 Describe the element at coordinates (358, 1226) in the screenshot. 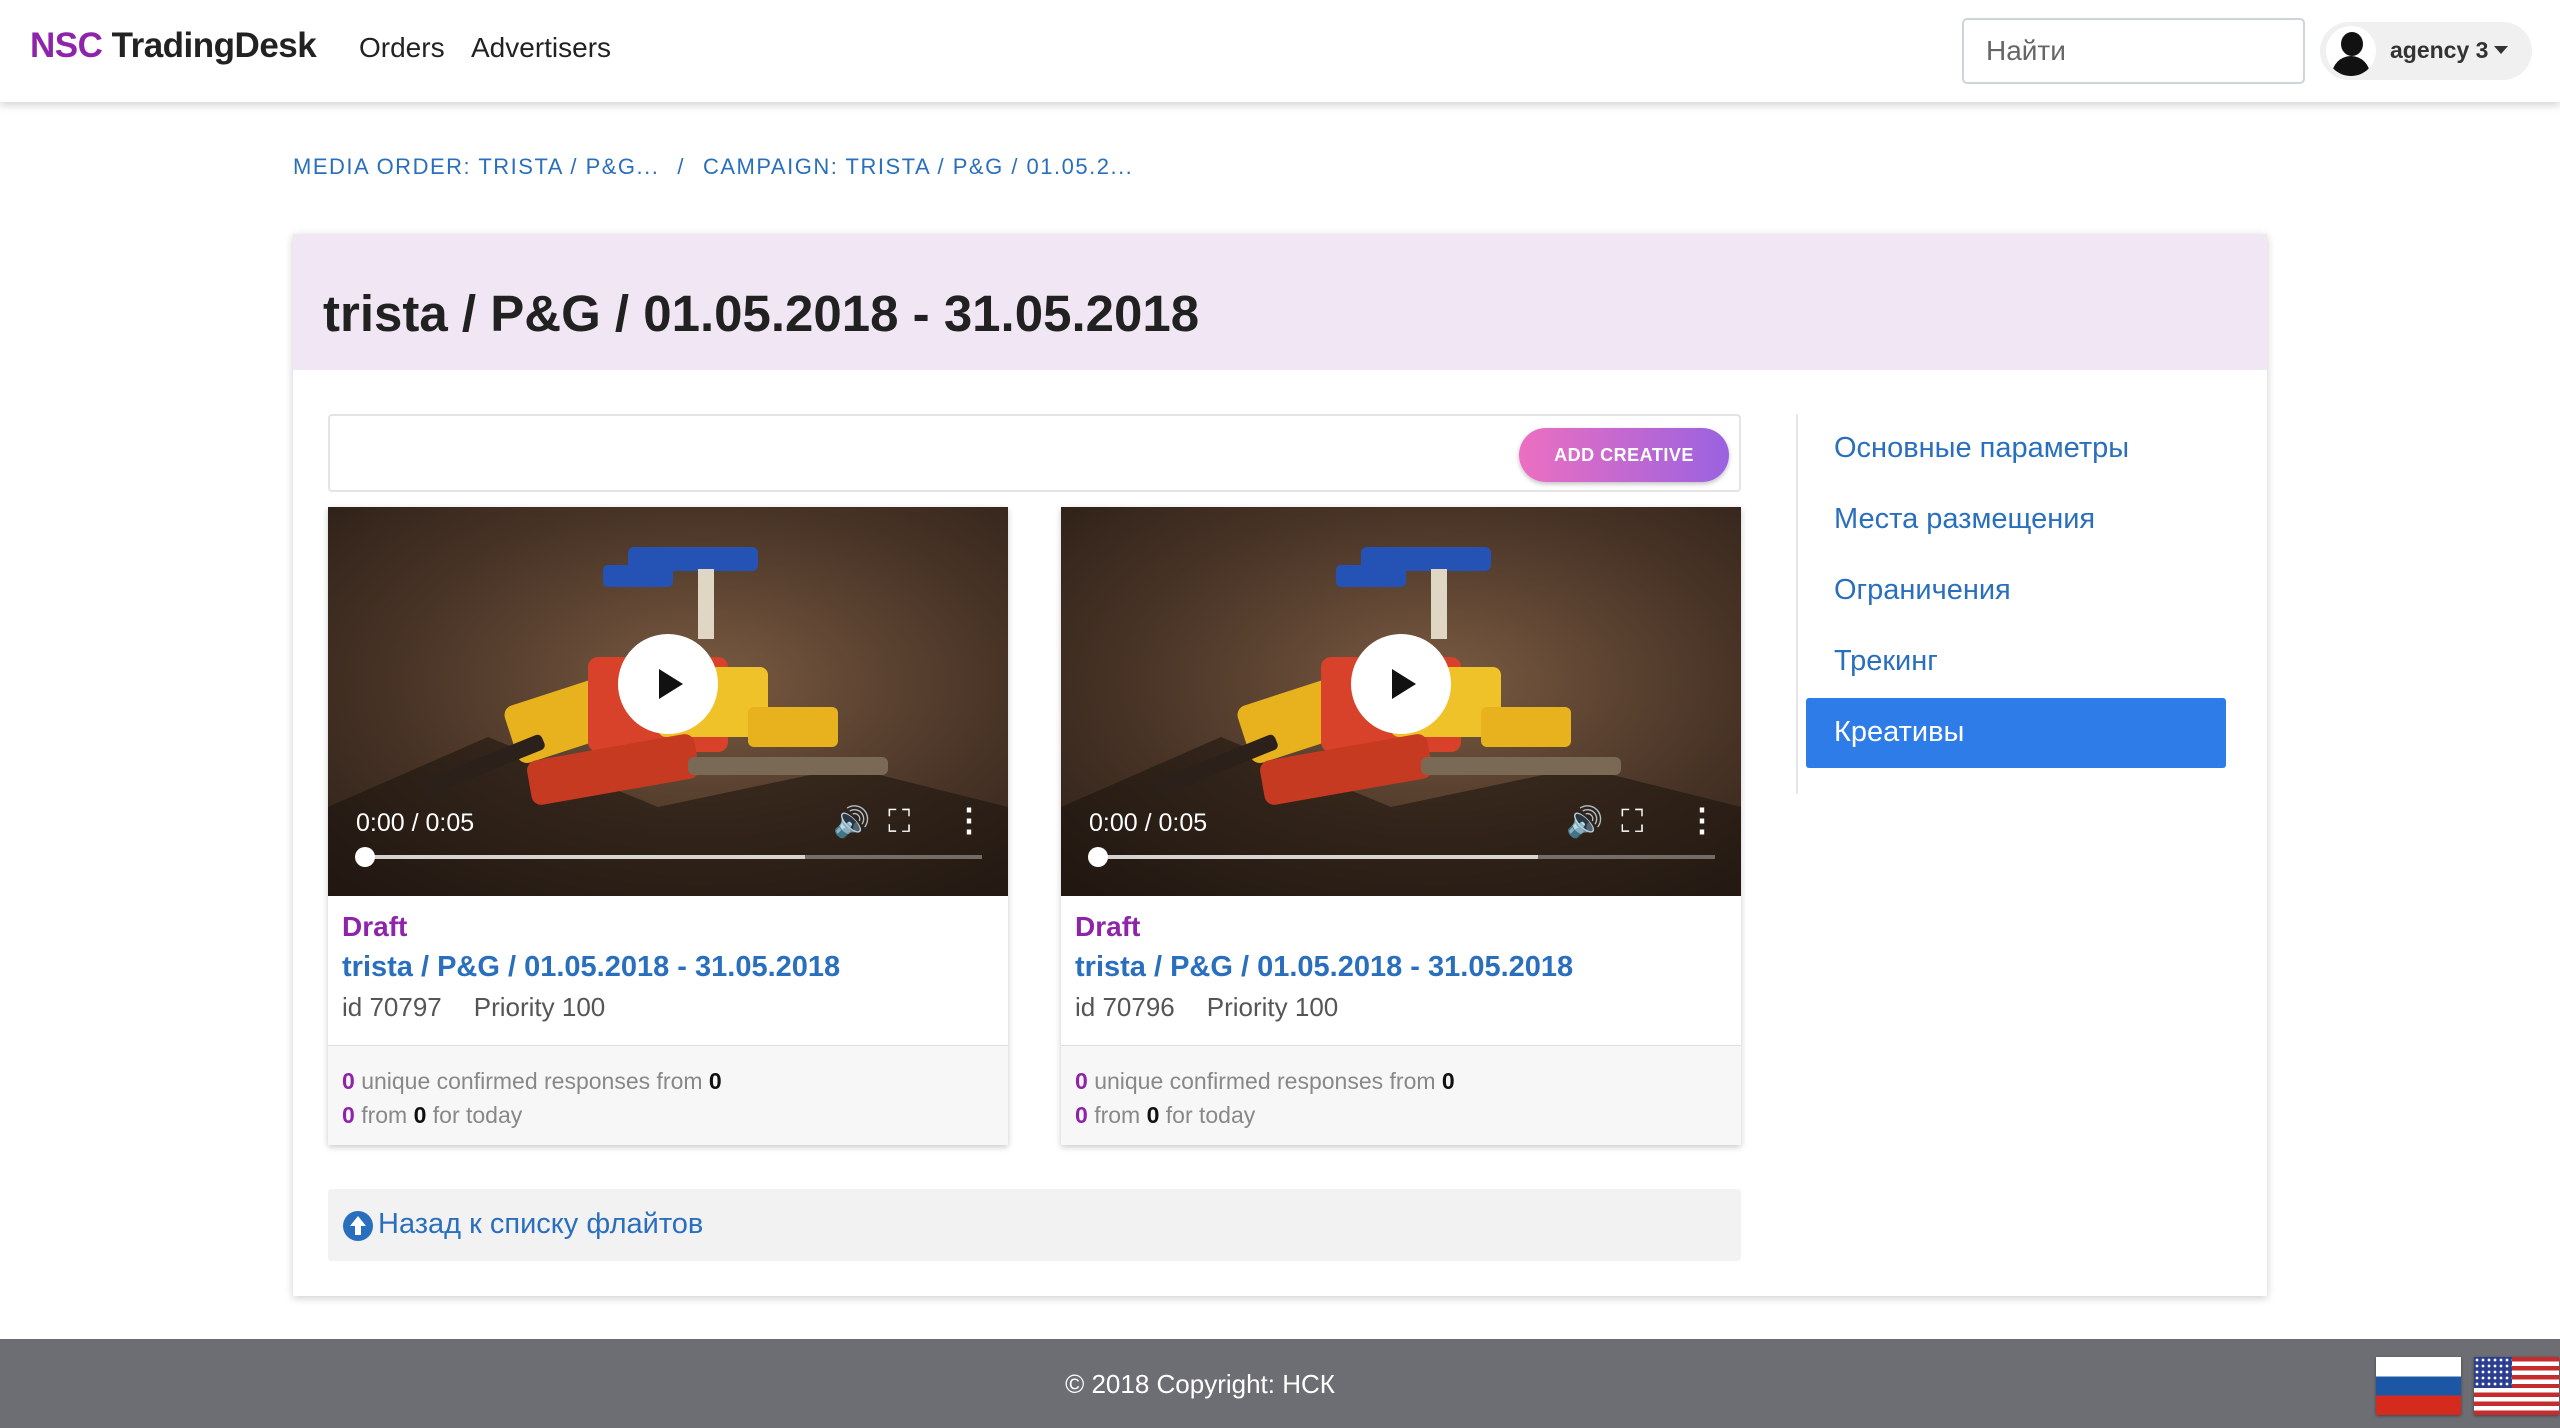

I see `arrow-circle-up-icon` at that location.